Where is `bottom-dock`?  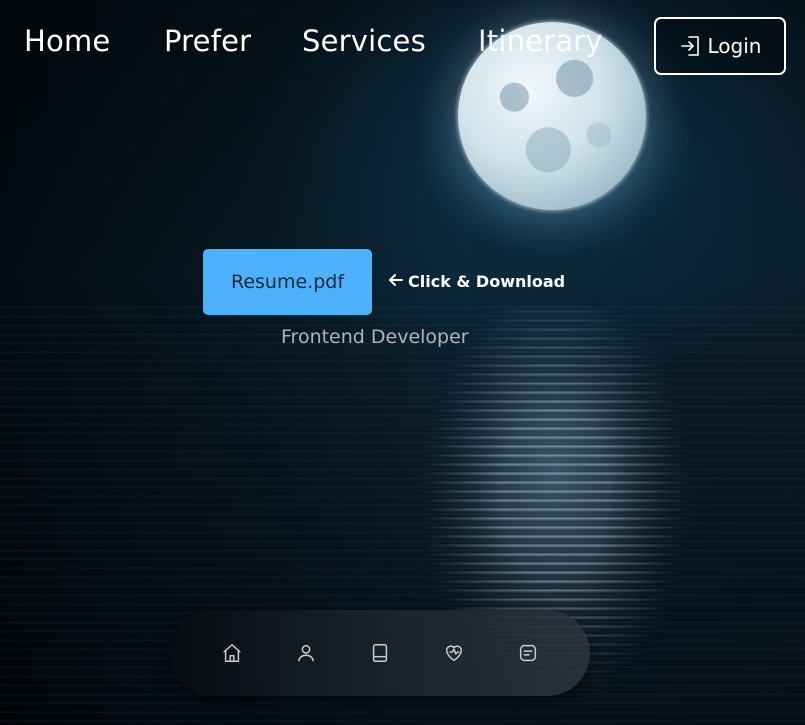
bottom-dock is located at coordinates (380, 653).